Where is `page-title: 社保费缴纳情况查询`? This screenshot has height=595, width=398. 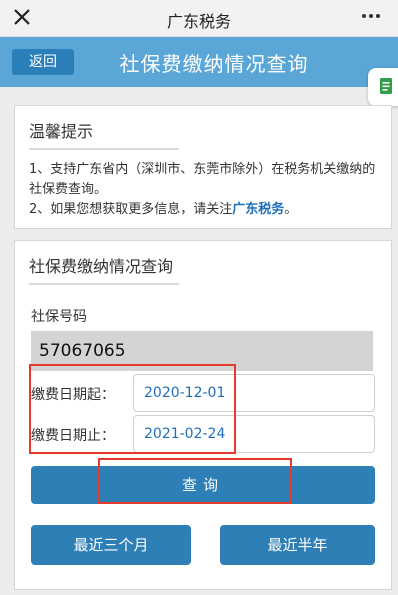 page-title: 社保费缴纳情况查询 is located at coordinates (214, 64).